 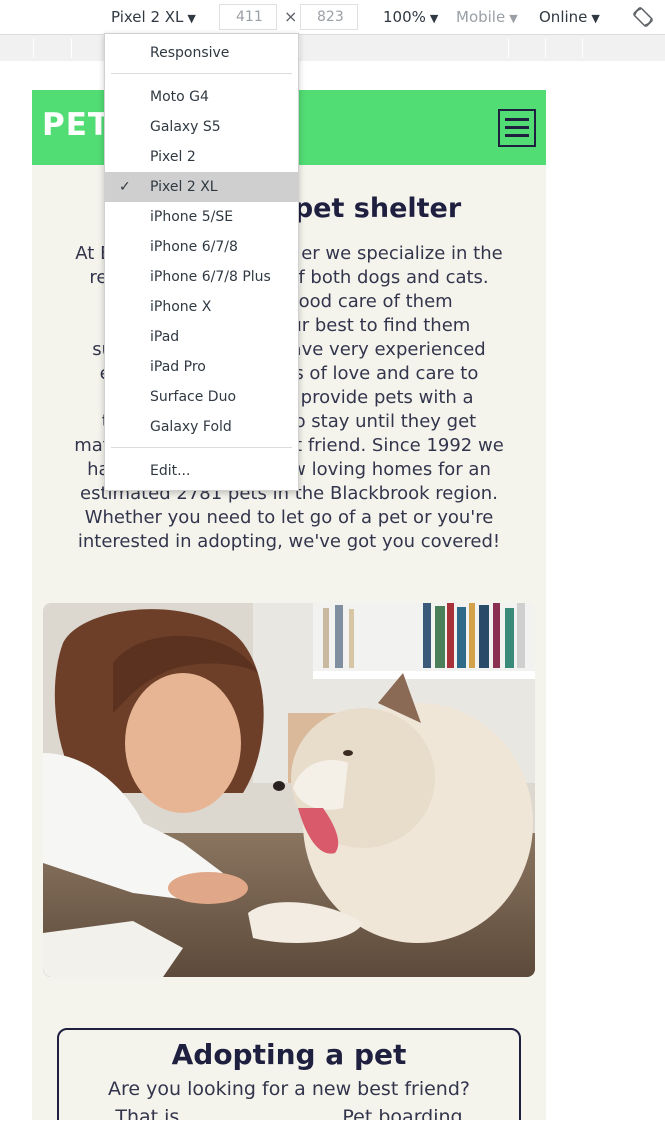 I want to click on card-line: That is Pet boarding, so click(x=289, y=1113).